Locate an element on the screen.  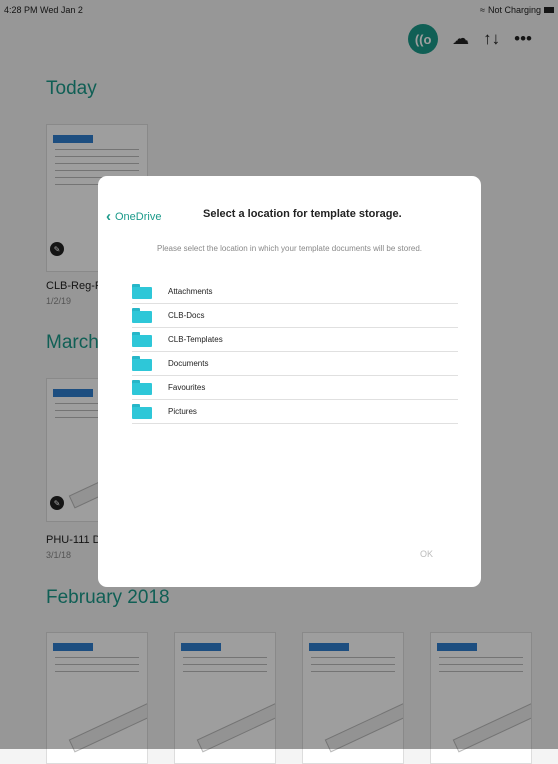
folder-item-pictures: Pictures is located at coordinates (295, 412).